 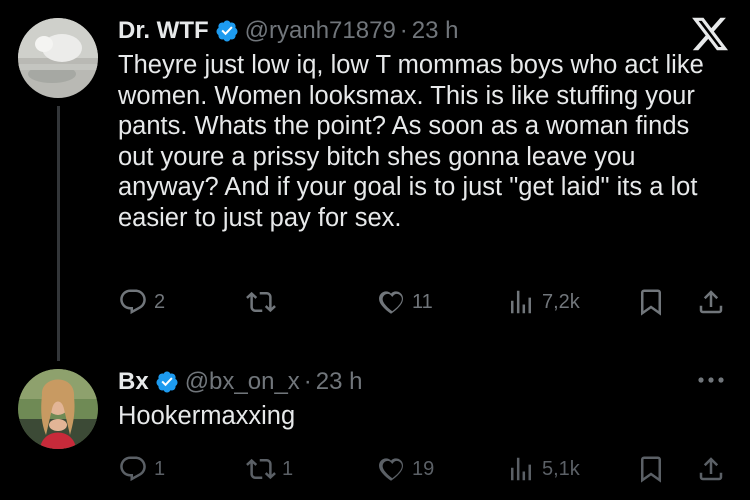 I want to click on tweet-actions: 1 1 19 5,1k, so click(x=423, y=469).